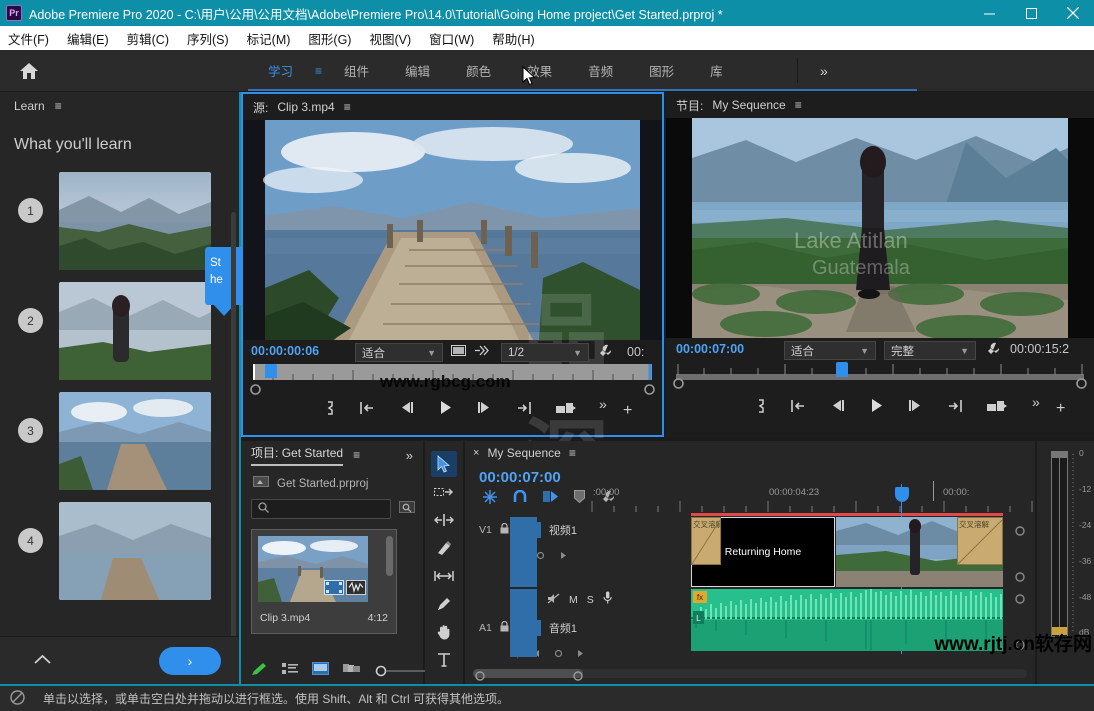 The height and width of the screenshot is (711, 1094). Describe the element at coordinates (407, 509) in the screenshot. I see `find-icon` at that location.